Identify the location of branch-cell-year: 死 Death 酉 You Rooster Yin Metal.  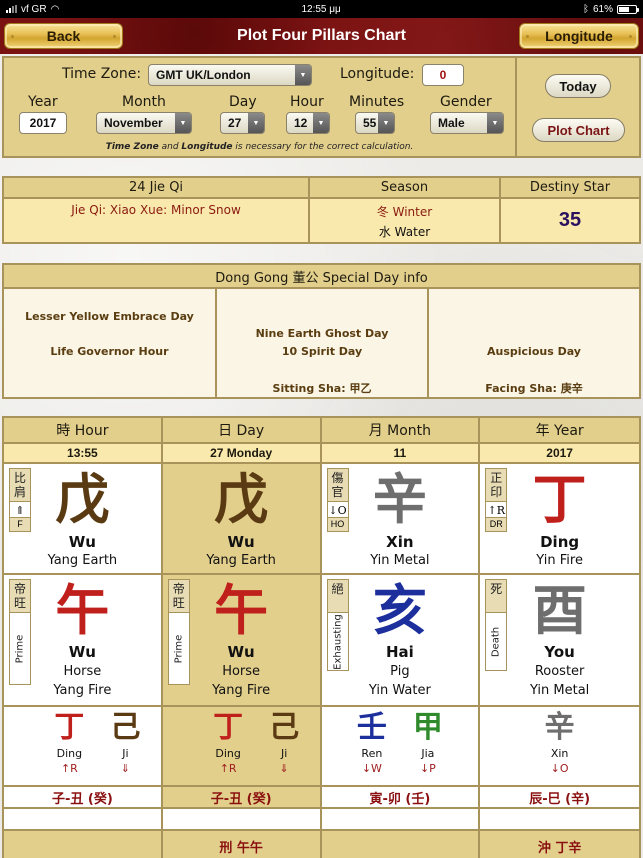
(559, 640).